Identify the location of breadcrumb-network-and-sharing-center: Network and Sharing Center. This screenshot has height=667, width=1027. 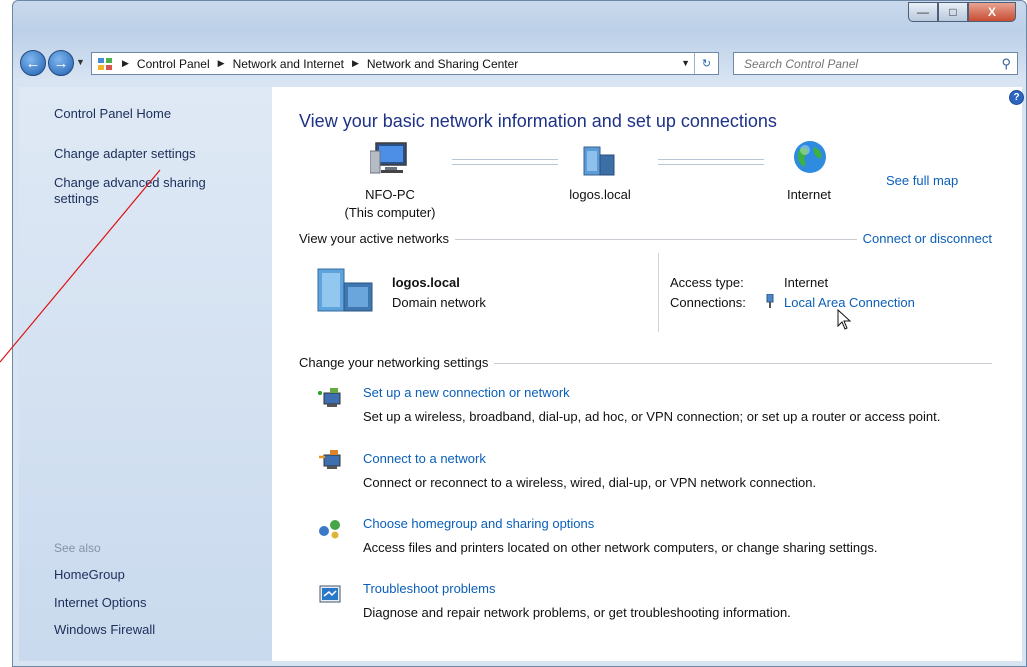
(442, 64).